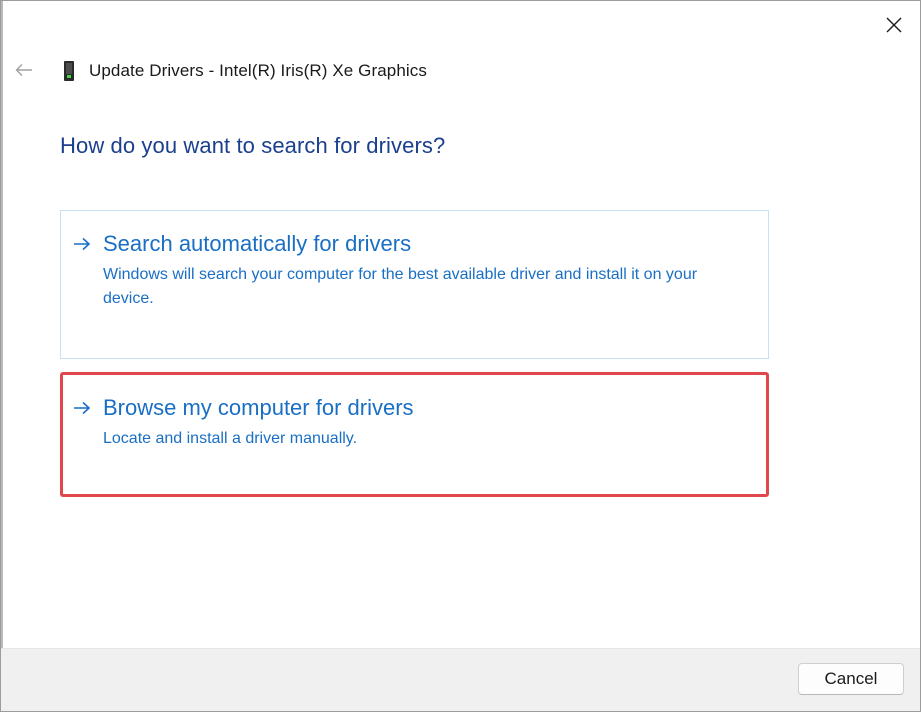  What do you see at coordinates (69, 71) in the screenshot?
I see `display-adapter-icon` at bounding box center [69, 71].